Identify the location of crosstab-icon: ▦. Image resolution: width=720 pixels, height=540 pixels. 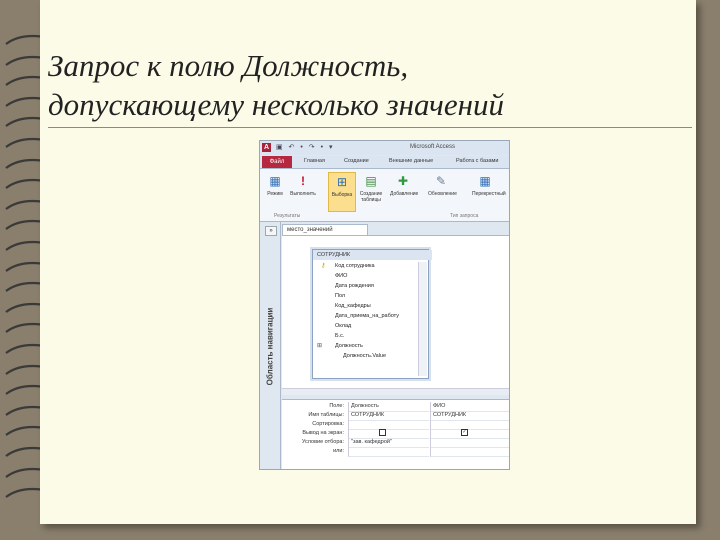
(485, 181).